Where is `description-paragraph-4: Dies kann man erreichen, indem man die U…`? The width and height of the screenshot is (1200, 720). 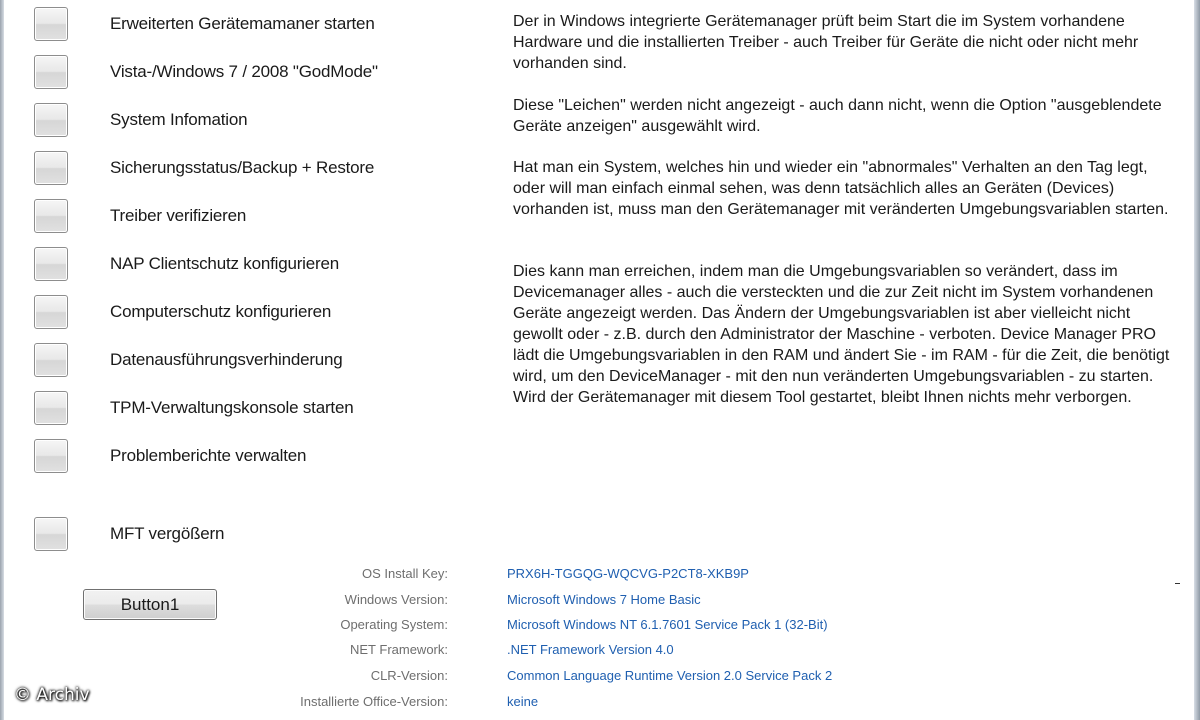 description-paragraph-4: Dies kann man erreichen, indem man die U… is located at coordinates (841, 334).